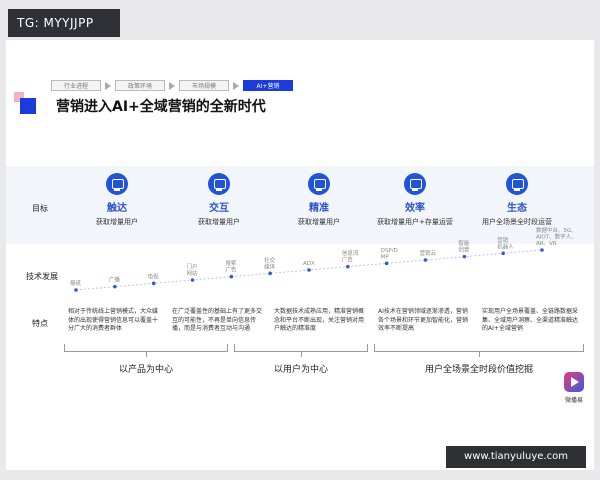 This screenshot has height=480, width=600. I want to click on tech-point-label: 社交媒体, so click(270, 263).